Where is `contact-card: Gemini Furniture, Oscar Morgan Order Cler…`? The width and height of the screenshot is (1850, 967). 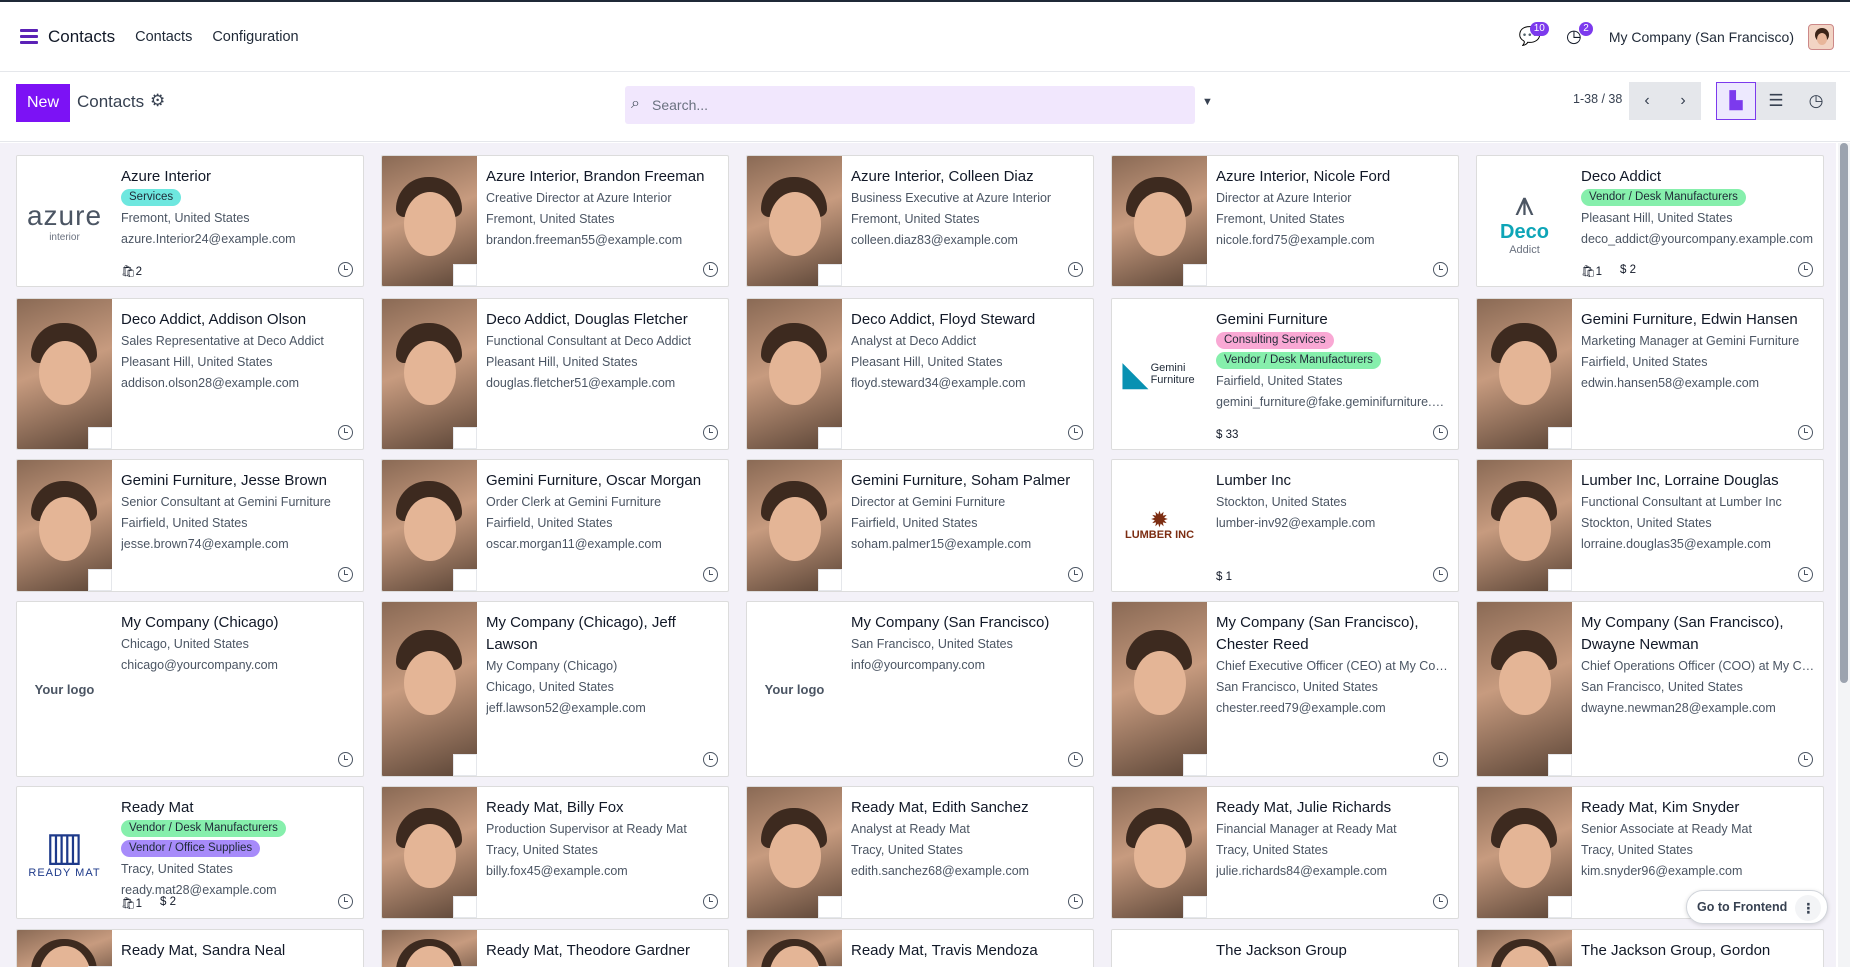
contact-card: Gemini Furniture, Oscar Morgan Order Cler… is located at coordinates (555, 525).